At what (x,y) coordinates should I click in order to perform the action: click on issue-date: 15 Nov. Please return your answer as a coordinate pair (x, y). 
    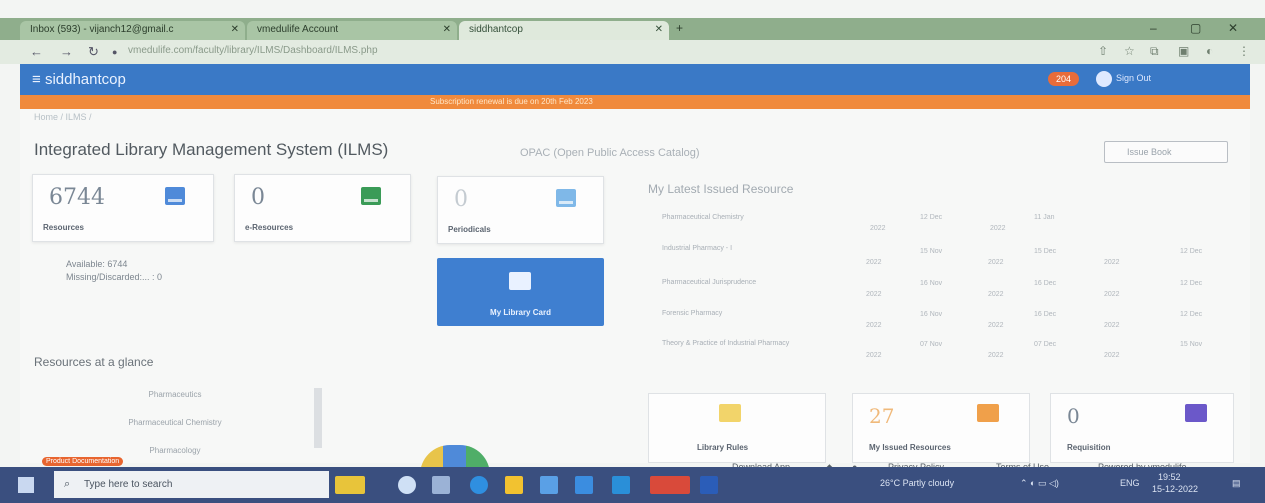
    Looking at the image, I should click on (931, 251).